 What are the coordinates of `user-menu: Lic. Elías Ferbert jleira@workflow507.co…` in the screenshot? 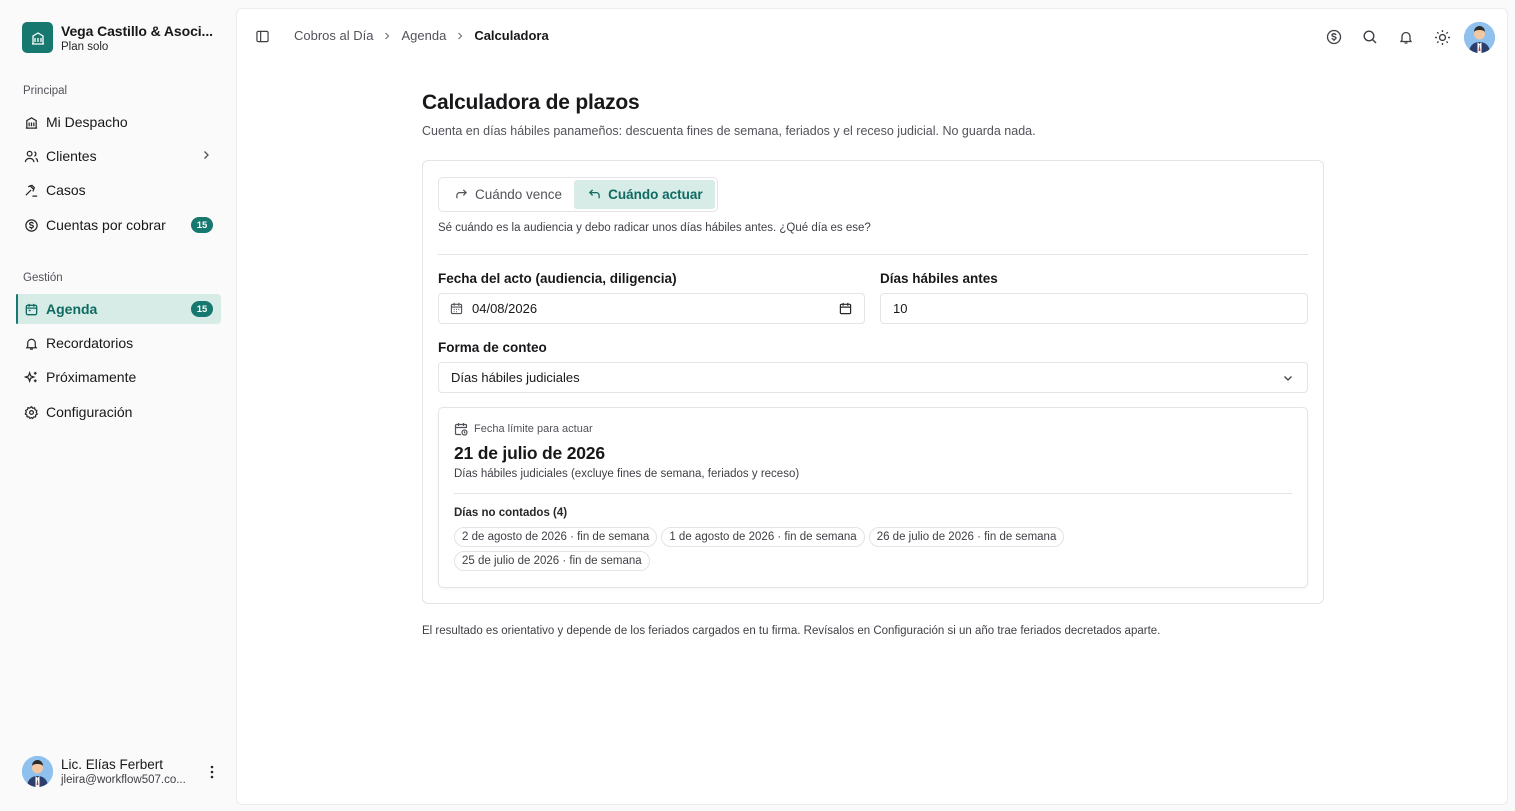 It's located at (122, 771).